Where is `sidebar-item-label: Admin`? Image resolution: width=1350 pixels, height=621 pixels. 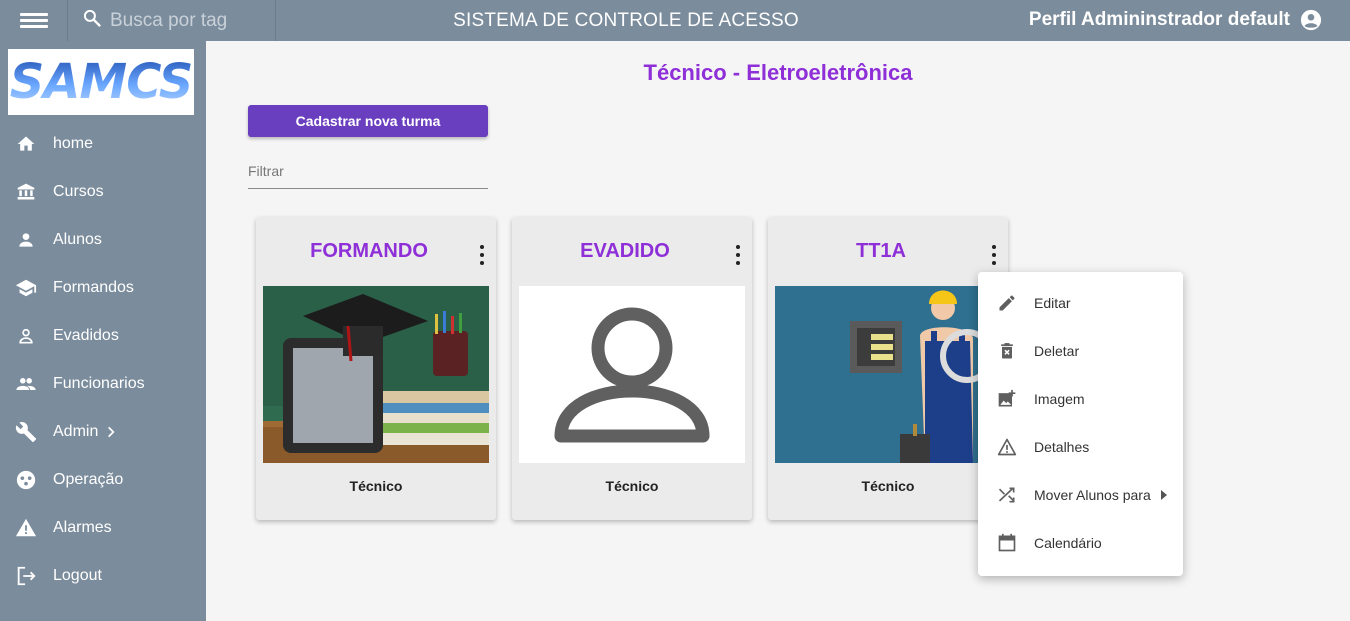 sidebar-item-label: Admin is located at coordinates (76, 431).